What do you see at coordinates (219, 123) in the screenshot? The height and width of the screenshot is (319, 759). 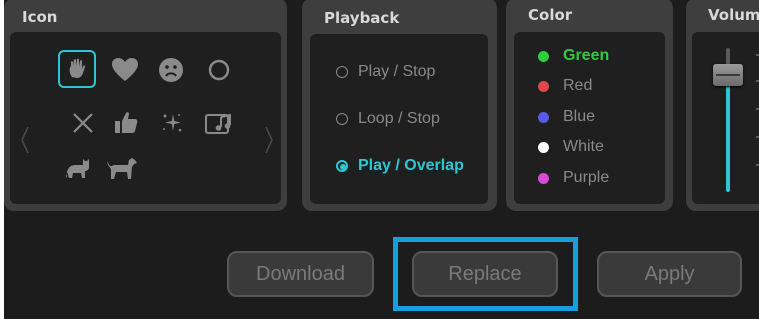 I see `music-icon` at bounding box center [219, 123].